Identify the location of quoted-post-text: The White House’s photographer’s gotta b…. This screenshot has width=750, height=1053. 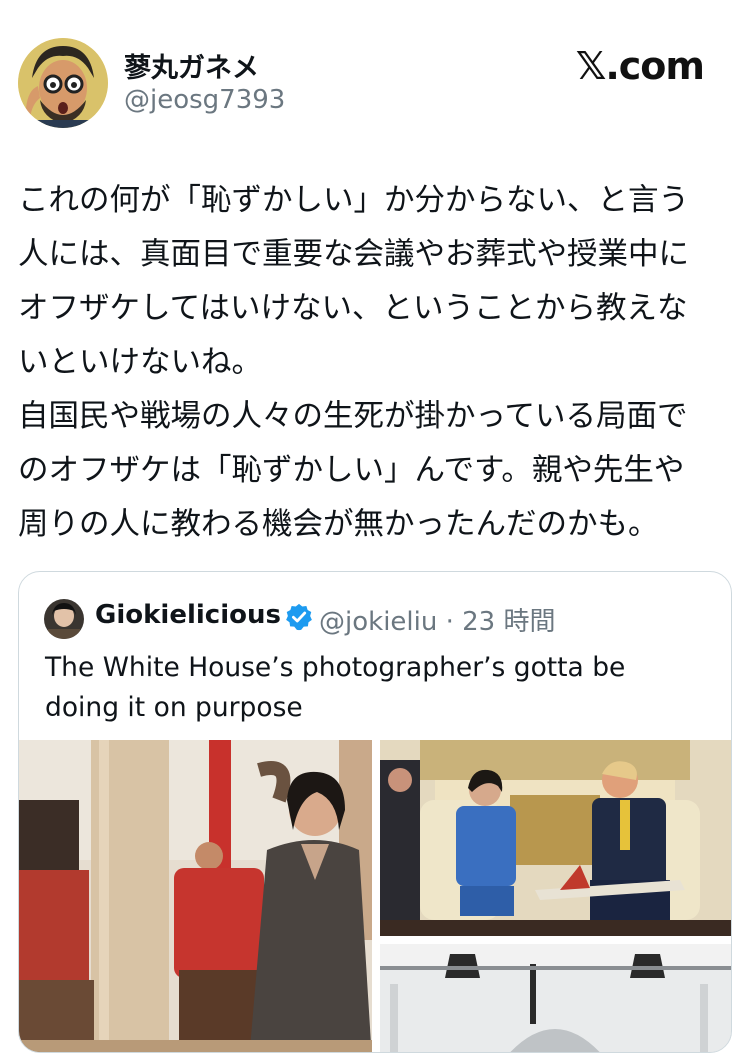
(335, 687).